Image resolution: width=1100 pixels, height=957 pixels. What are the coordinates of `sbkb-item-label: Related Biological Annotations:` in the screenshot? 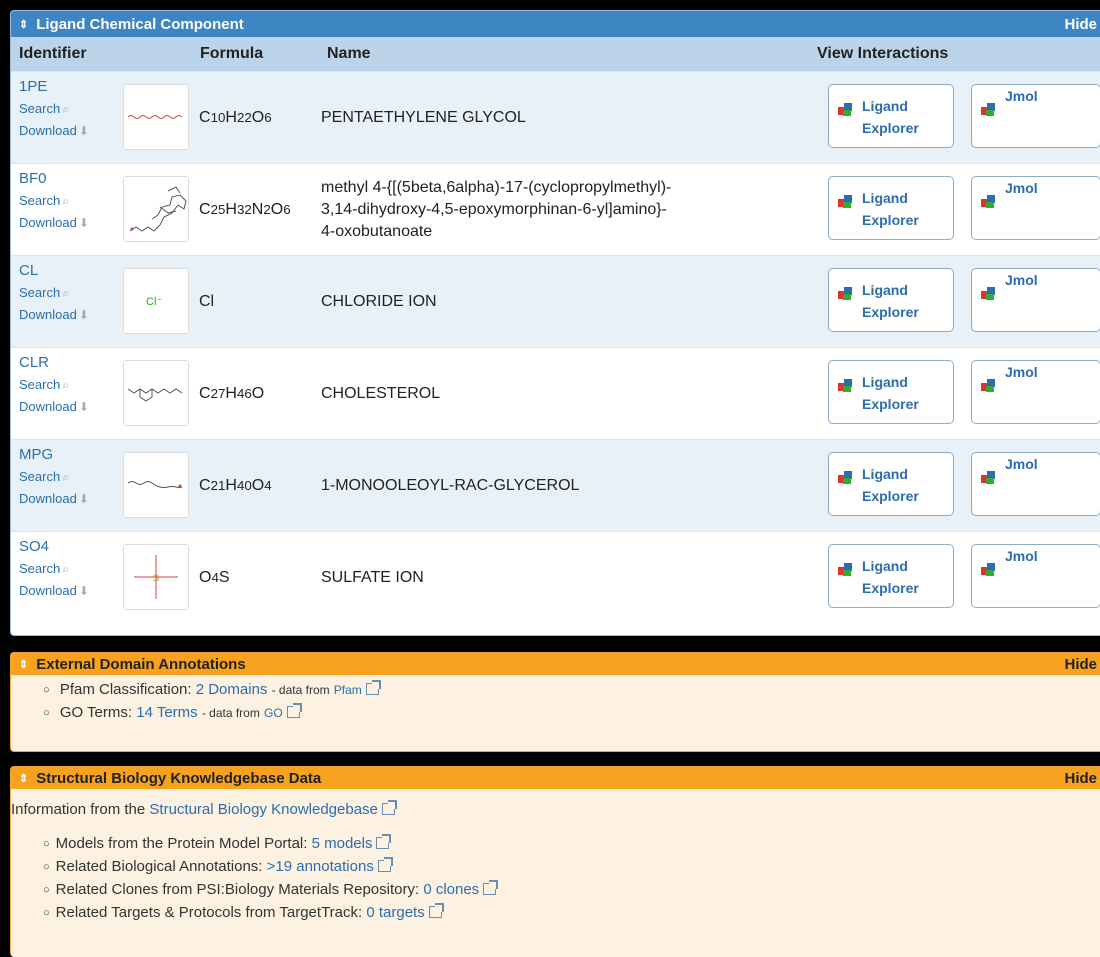 It's located at (161, 866).